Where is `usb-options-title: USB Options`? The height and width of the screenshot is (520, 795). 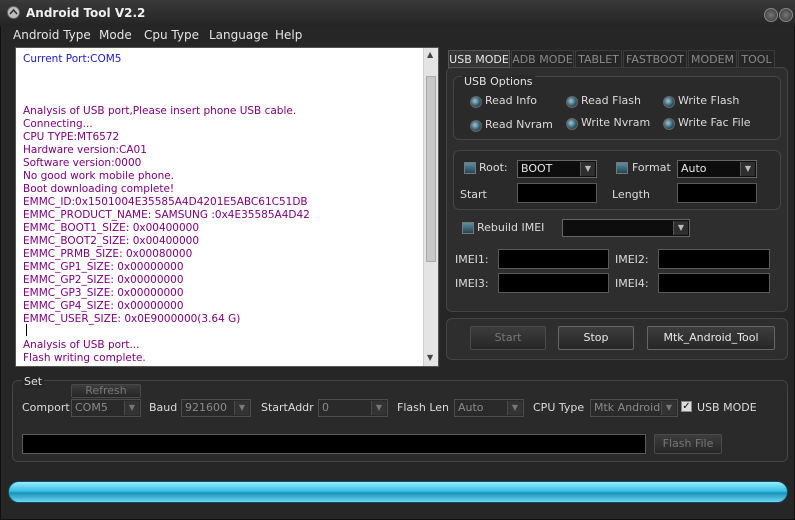 usb-options-title: USB Options is located at coordinates (498, 81).